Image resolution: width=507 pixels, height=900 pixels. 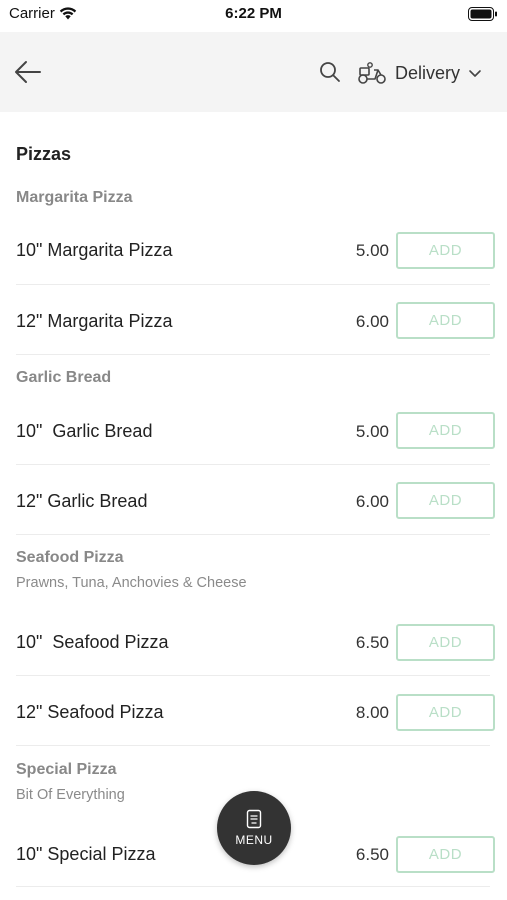 I want to click on menu-floating-button: MENU, so click(x=254, y=828).